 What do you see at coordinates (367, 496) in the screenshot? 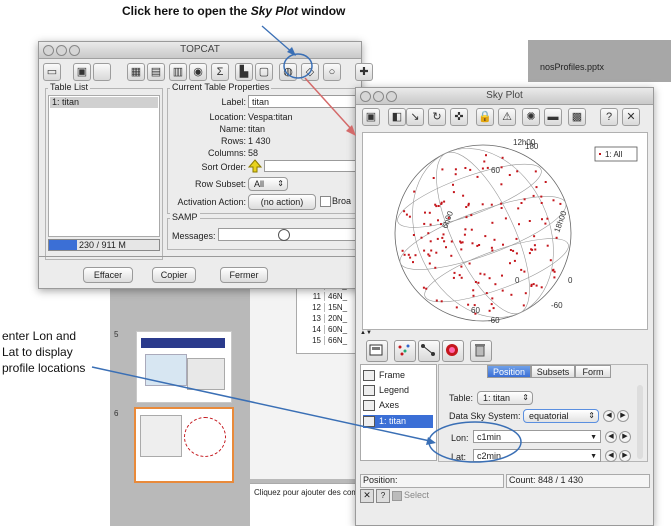
I see `clear-icon: ✕` at bounding box center [367, 496].